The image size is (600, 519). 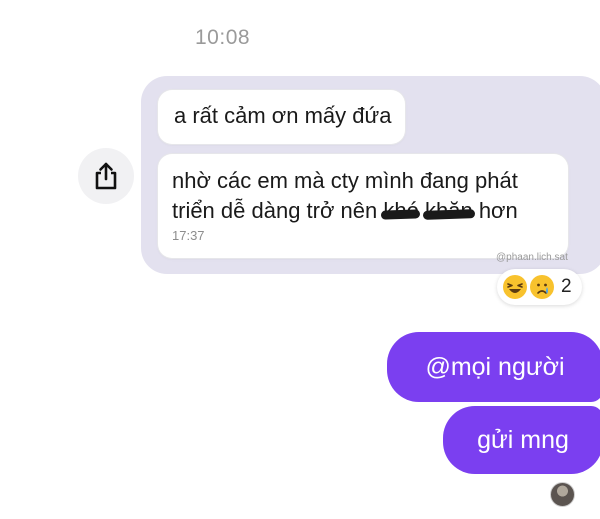 I want to click on scribbled-word-2: khăn, so click(x=449, y=211).